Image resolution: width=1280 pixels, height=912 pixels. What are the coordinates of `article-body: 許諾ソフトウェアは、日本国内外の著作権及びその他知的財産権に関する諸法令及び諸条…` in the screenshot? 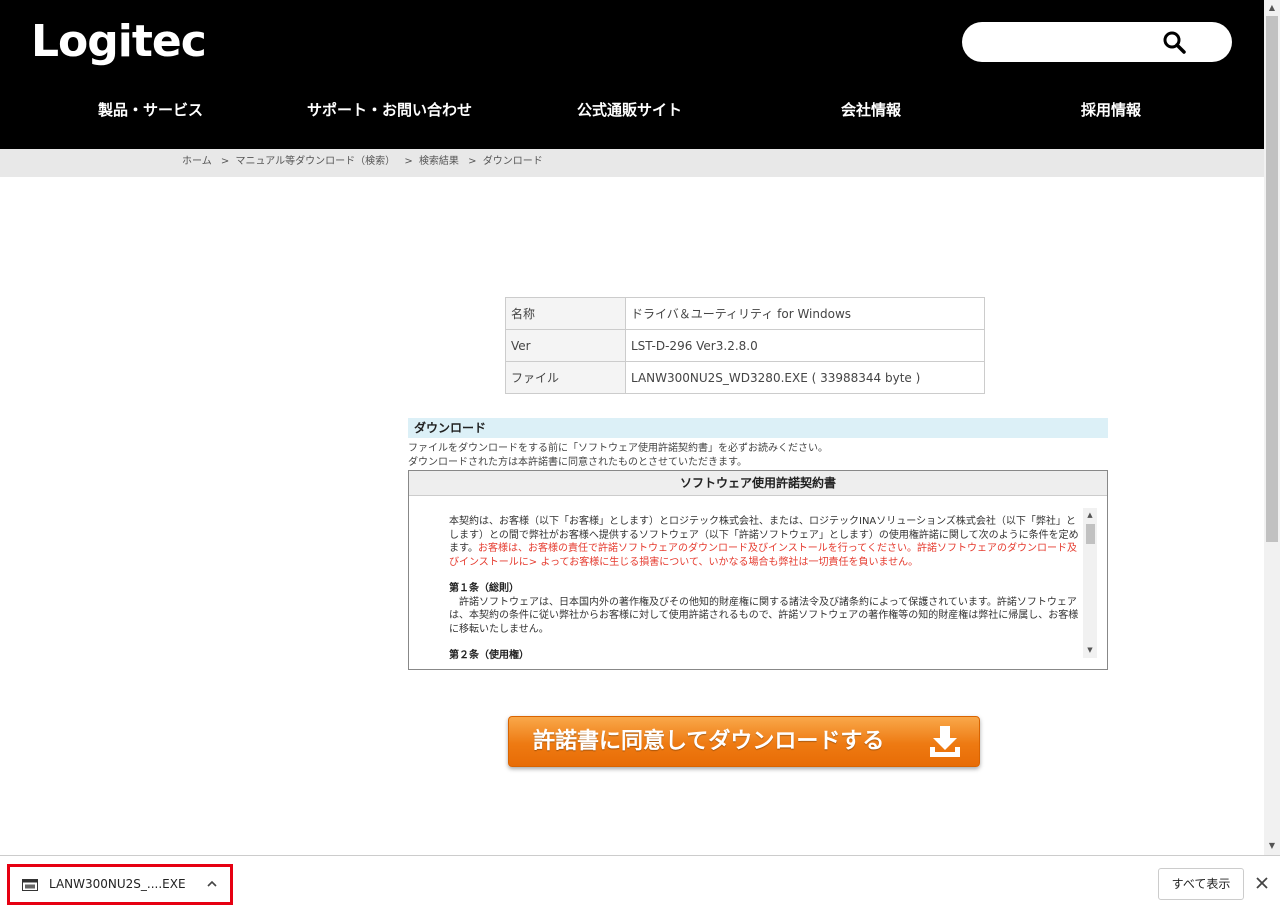 It's located at (764, 615).